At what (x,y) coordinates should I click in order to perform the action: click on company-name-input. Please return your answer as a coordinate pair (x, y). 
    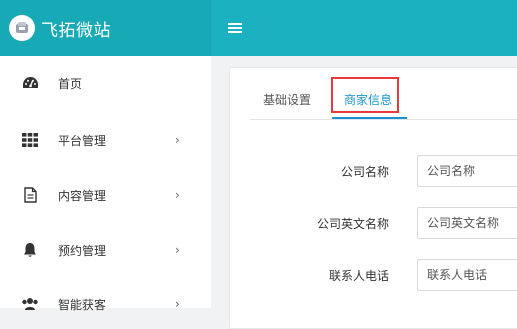
    Looking at the image, I should click on (467, 171).